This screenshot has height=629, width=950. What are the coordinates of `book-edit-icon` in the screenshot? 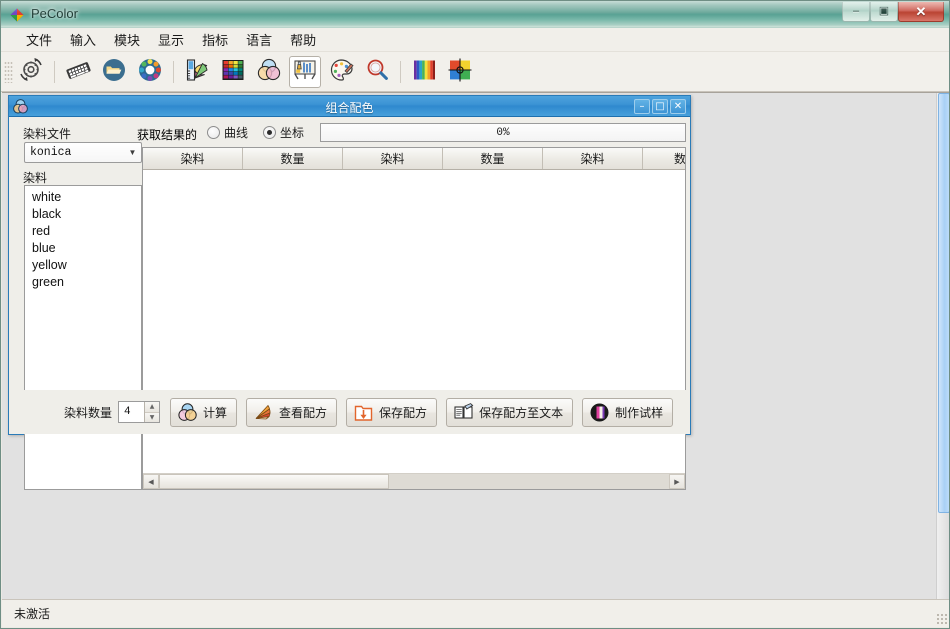 It's located at (463, 412).